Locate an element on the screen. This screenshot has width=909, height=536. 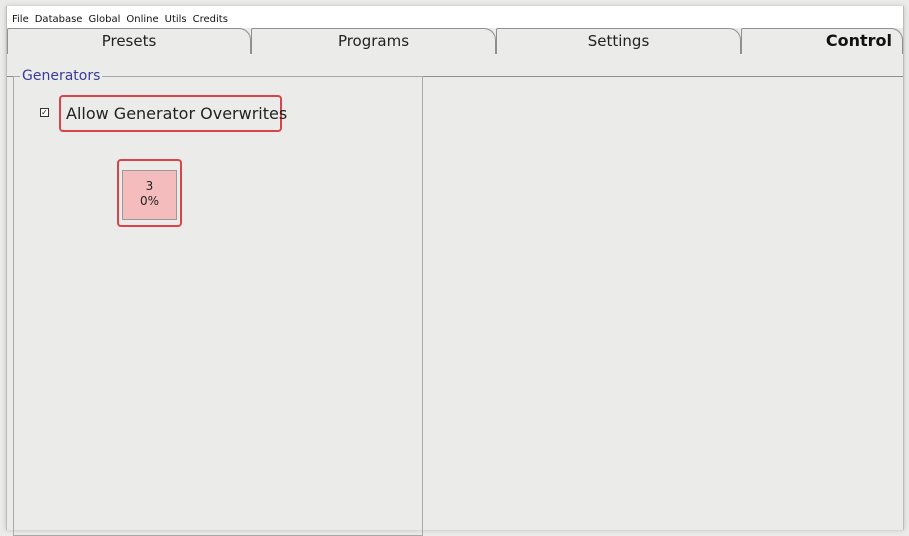
allow-overwrites-checkbox: ✓ is located at coordinates (44, 112).